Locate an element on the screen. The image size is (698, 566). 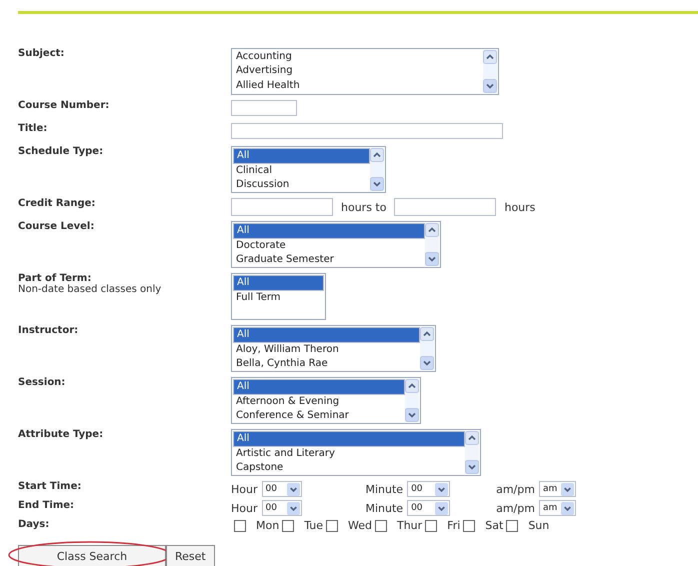
day-label: Thur is located at coordinates (409, 525).